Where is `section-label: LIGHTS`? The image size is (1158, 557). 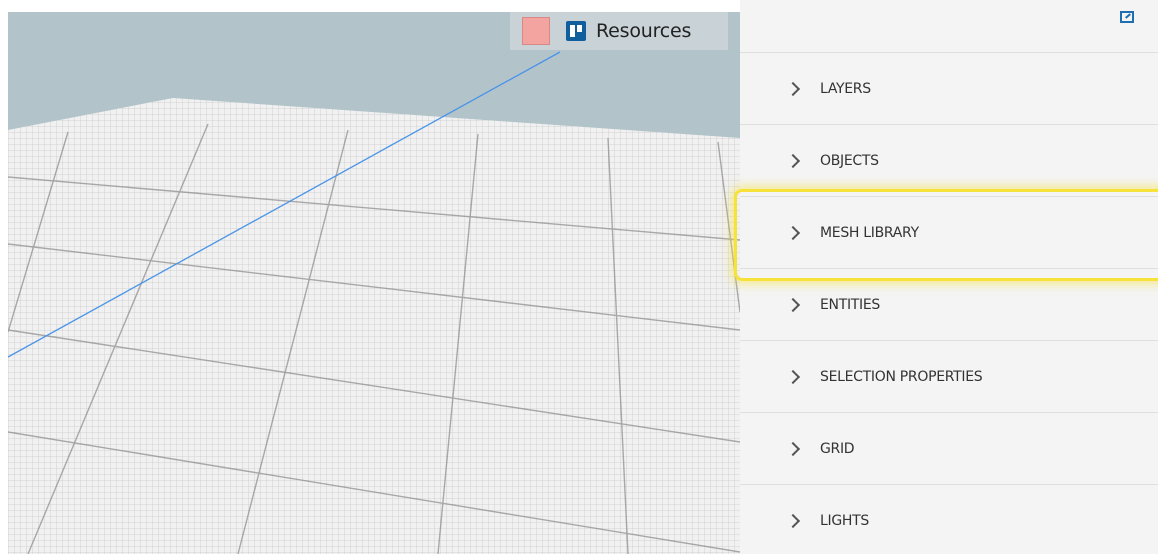 section-label: LIGHTS is located at coordinates (844, 521).